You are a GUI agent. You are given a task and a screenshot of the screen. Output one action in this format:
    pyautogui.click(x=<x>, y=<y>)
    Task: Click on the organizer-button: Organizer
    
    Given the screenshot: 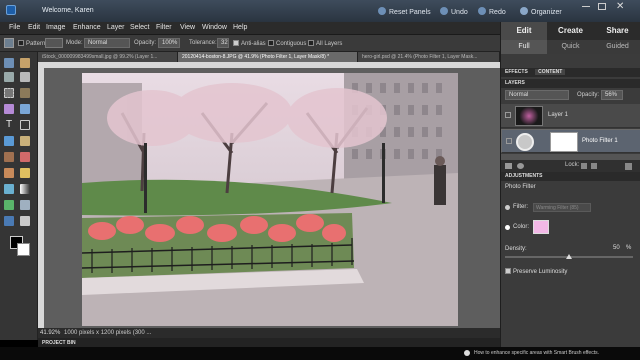 What is the action you would take?
    pyautogui.click(x=541, y=11)
    